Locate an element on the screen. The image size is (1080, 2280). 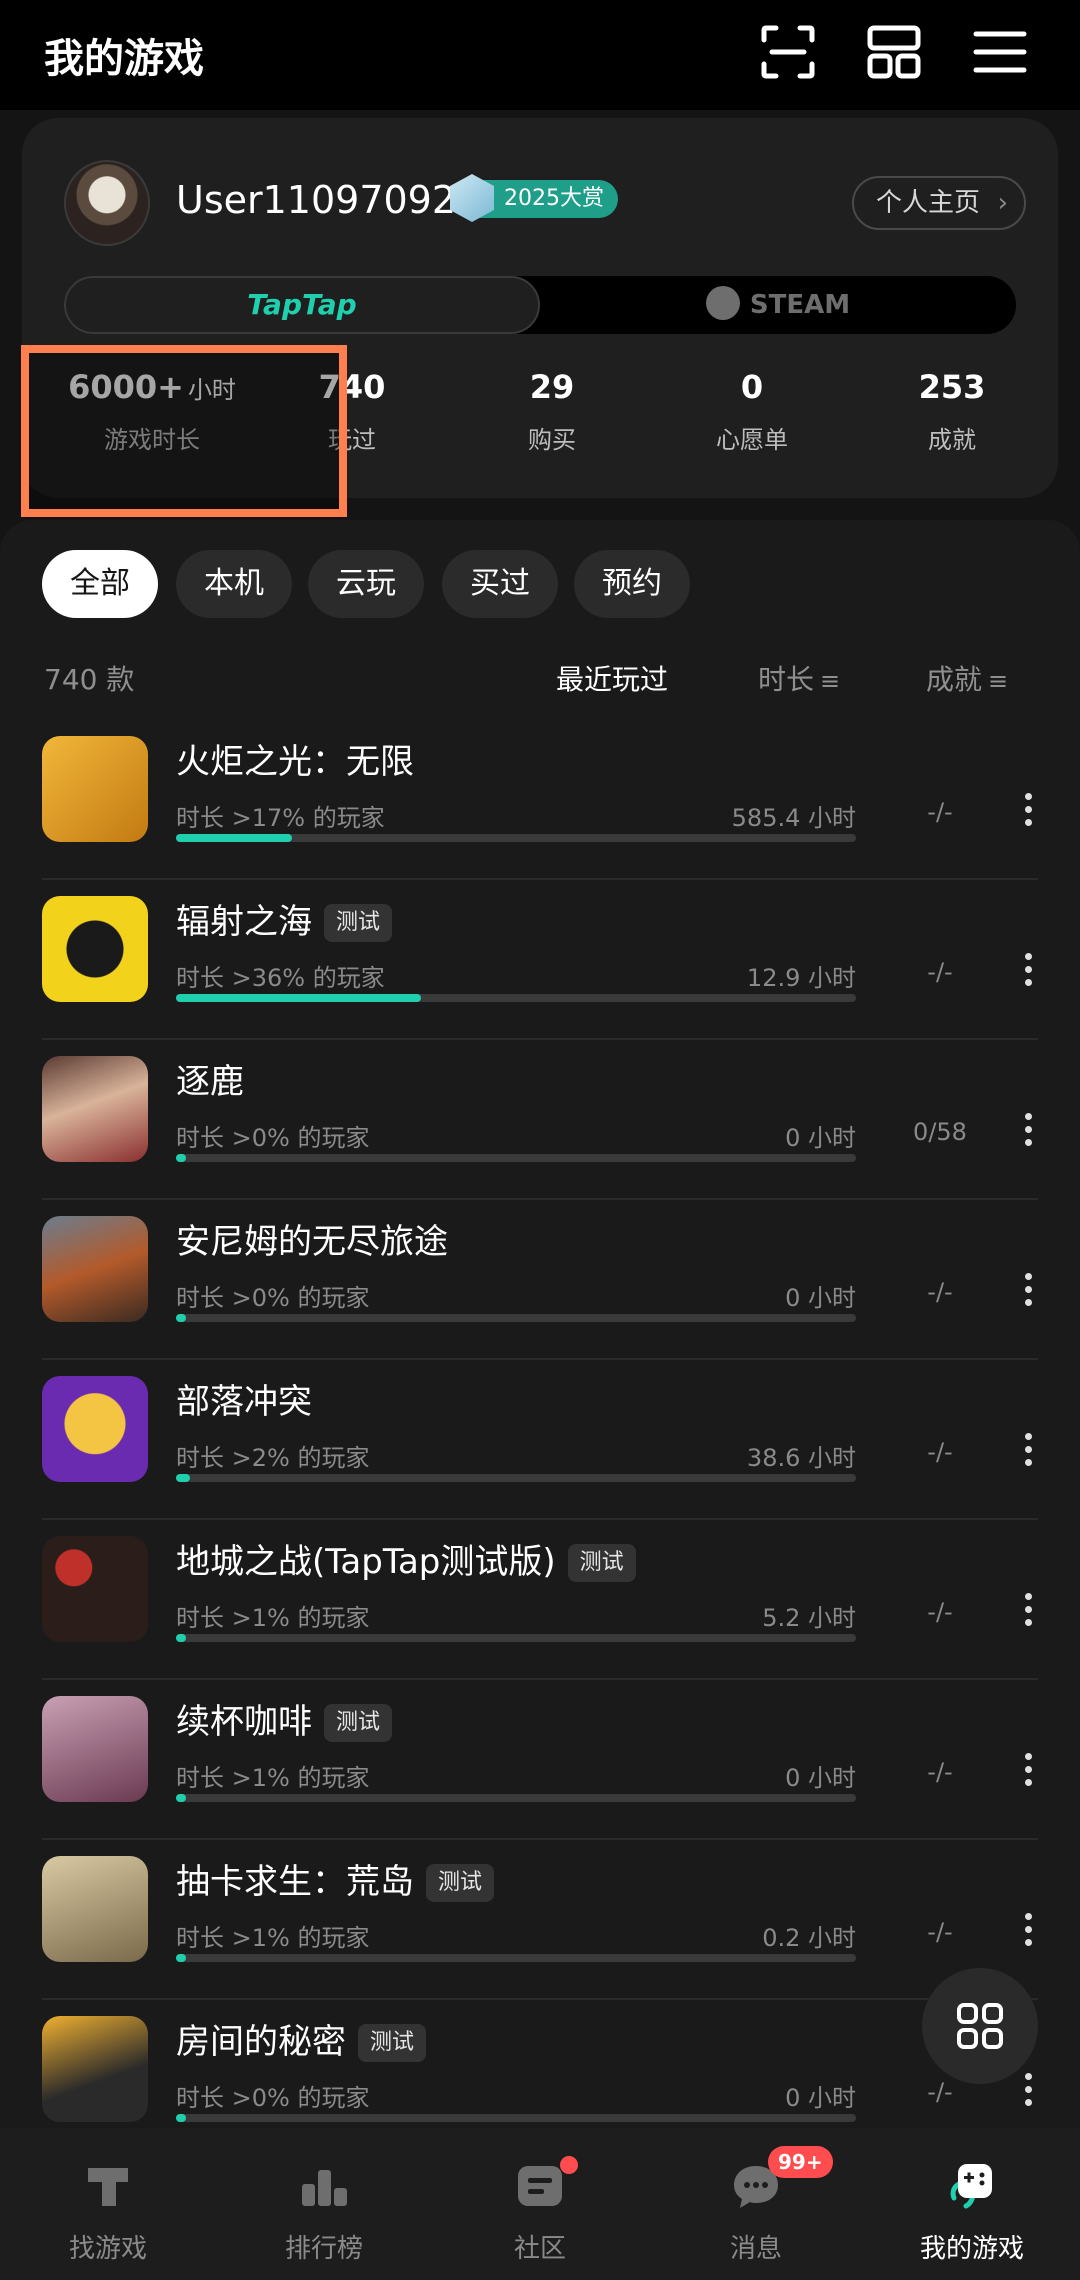
personal-homepage-button: 个人主页 › is located at coordinates (939, 203).